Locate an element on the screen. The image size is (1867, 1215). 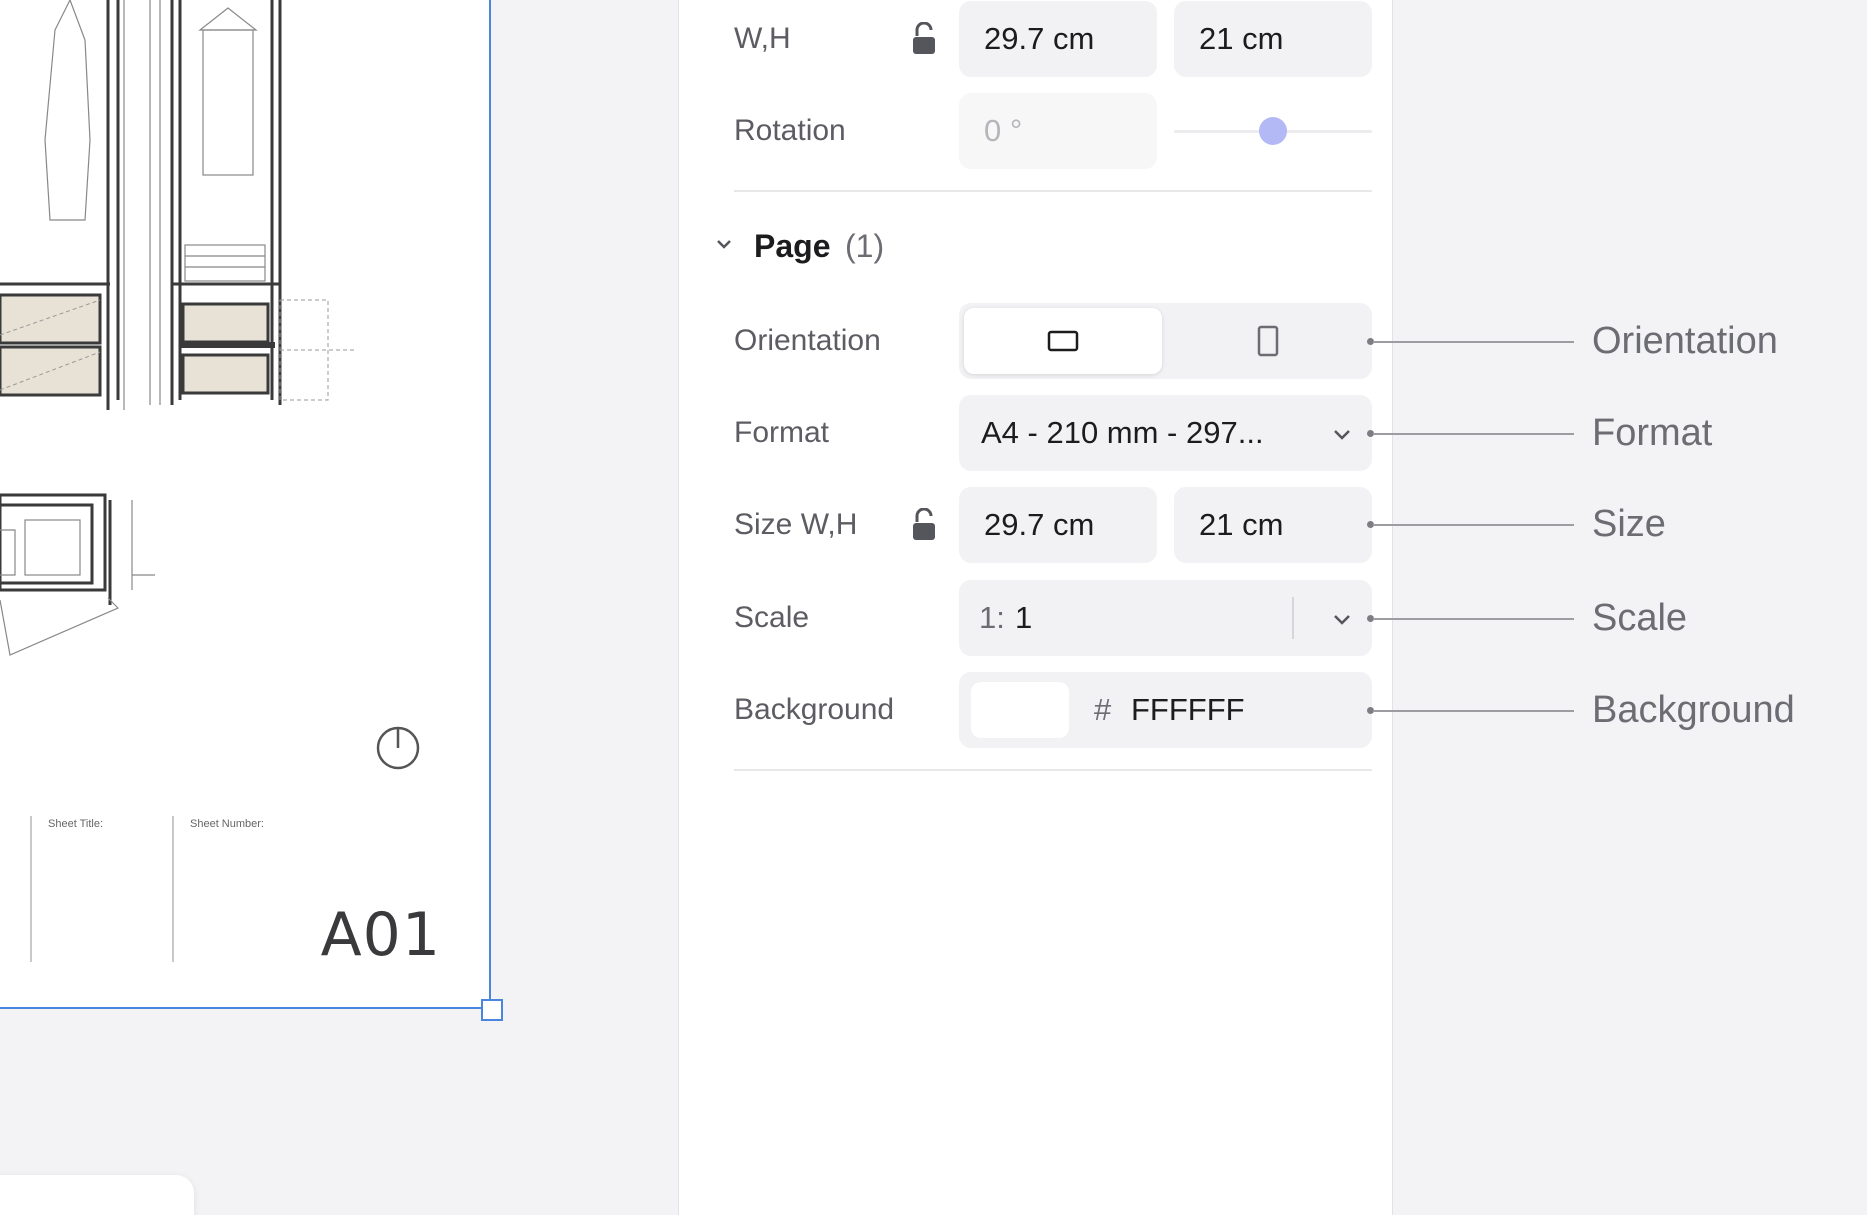
color-swatch is located at coordinates (1020, 710).